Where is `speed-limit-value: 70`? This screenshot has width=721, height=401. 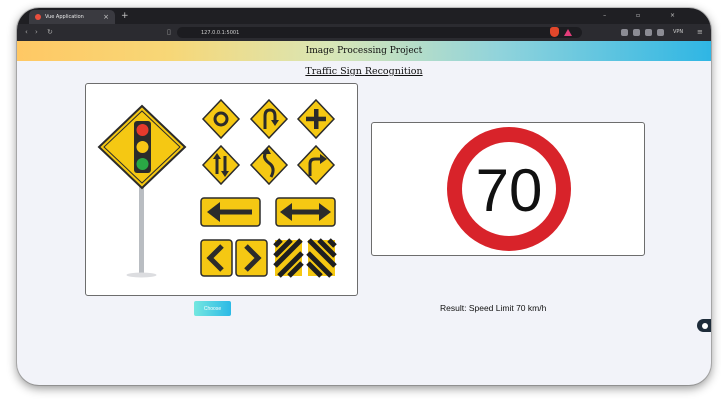 speed-limit-value: 70 is located at coordinates (509, 190).